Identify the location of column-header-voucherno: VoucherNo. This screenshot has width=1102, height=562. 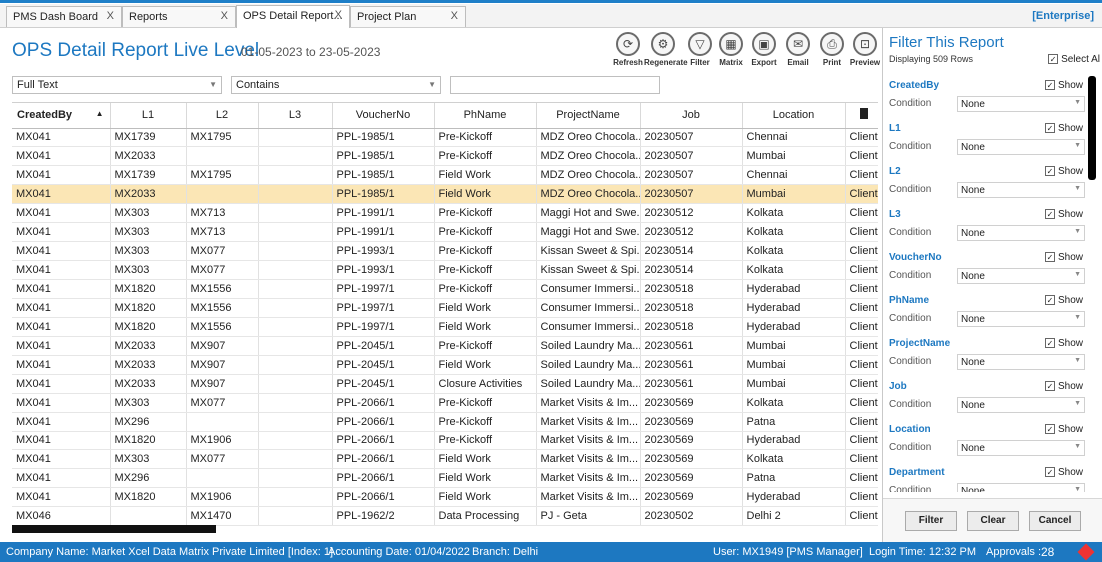
(383, 116).